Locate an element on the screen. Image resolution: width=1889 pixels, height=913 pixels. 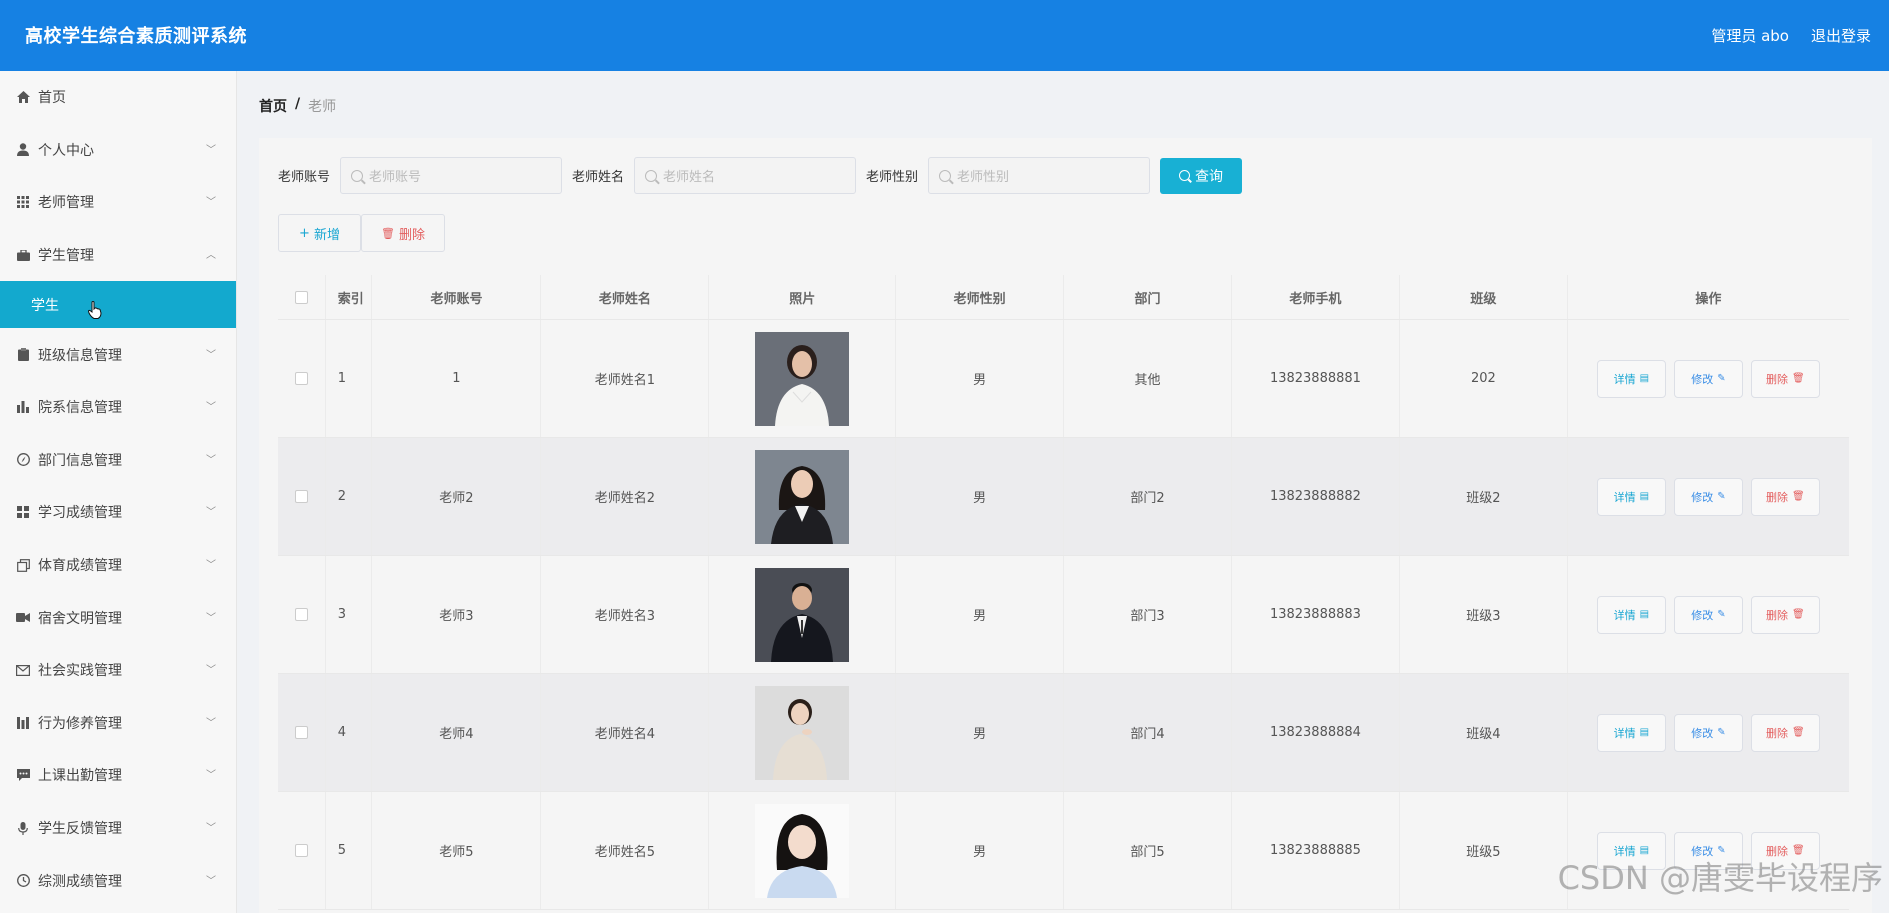
cell-class: 班级4 is located at coordinates (1484, 732).